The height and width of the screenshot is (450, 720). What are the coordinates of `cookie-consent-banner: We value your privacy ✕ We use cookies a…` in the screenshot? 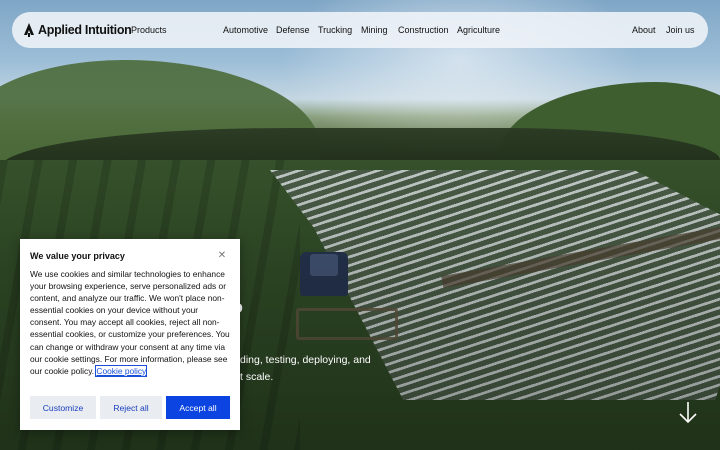 It's located at (130, 334).